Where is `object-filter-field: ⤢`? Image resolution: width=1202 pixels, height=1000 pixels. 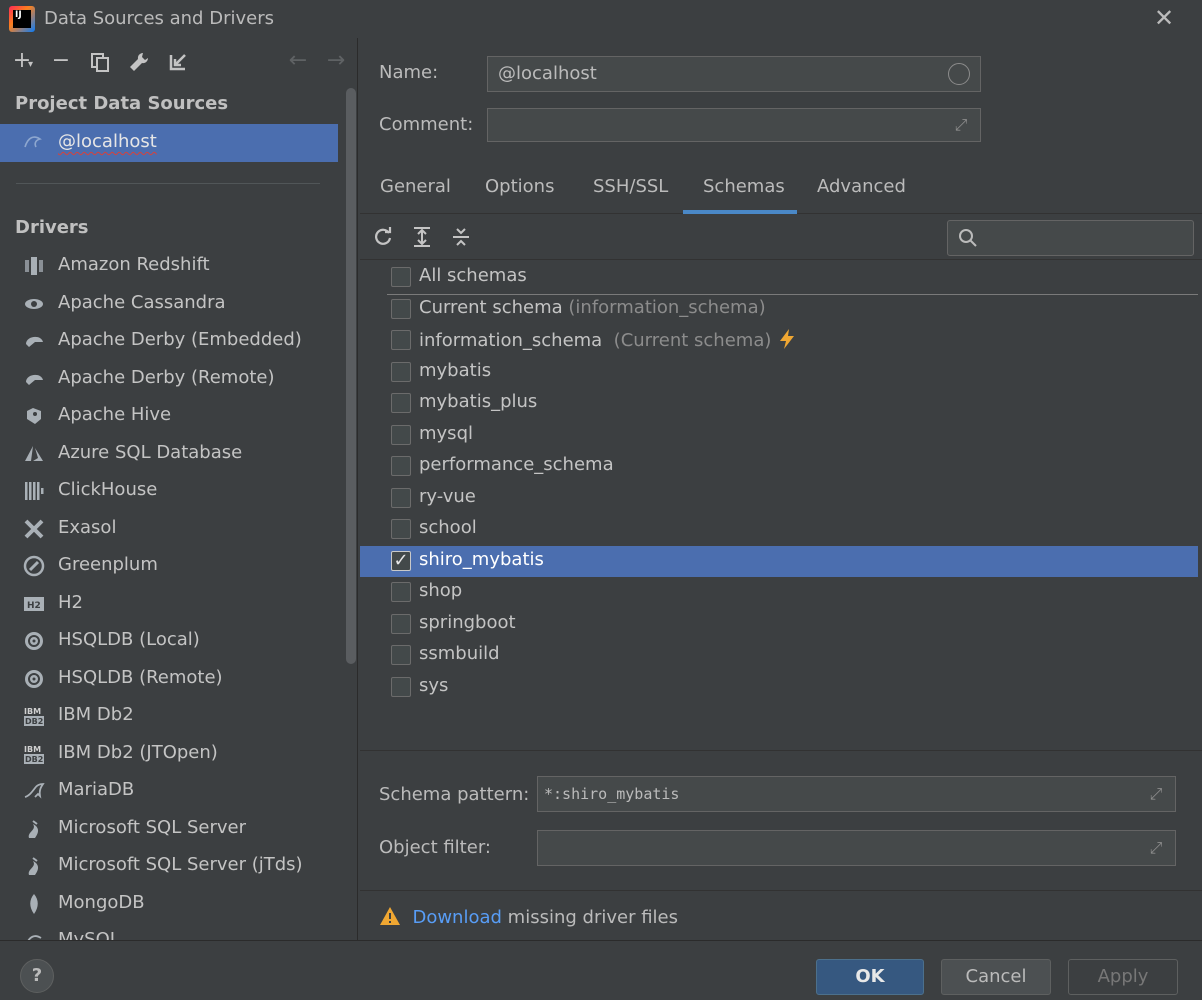 object-filter-field: ⤢ is located at coordinates (856, 848).